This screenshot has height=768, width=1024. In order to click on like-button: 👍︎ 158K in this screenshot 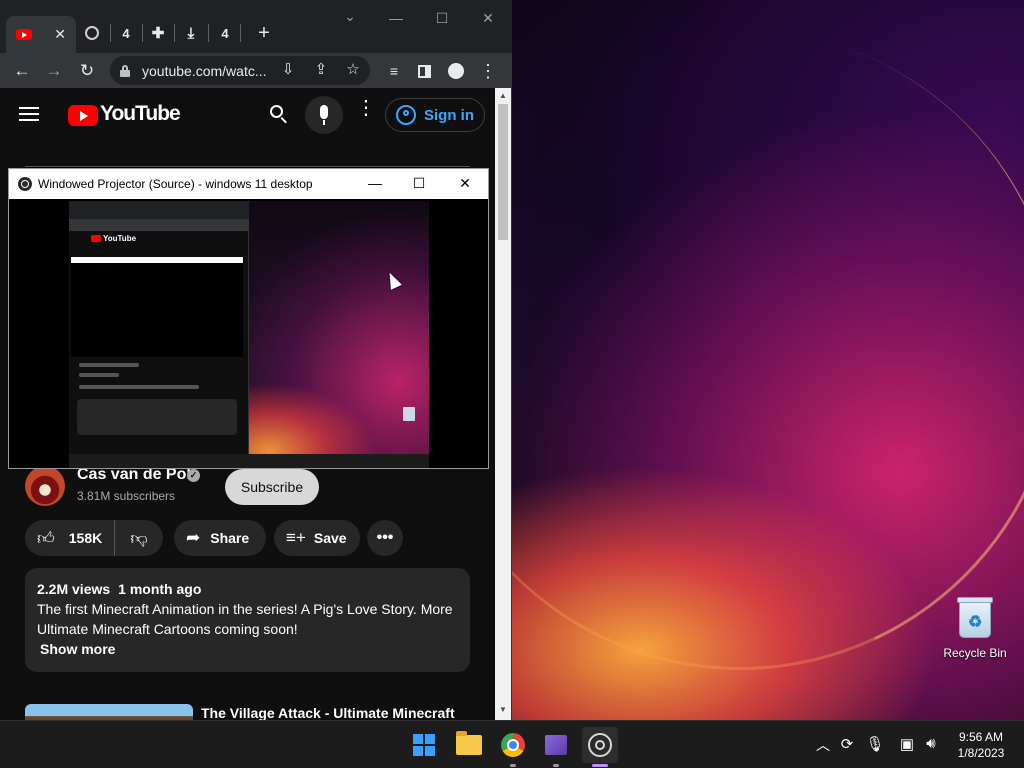, I will do `click(70, 538)`.